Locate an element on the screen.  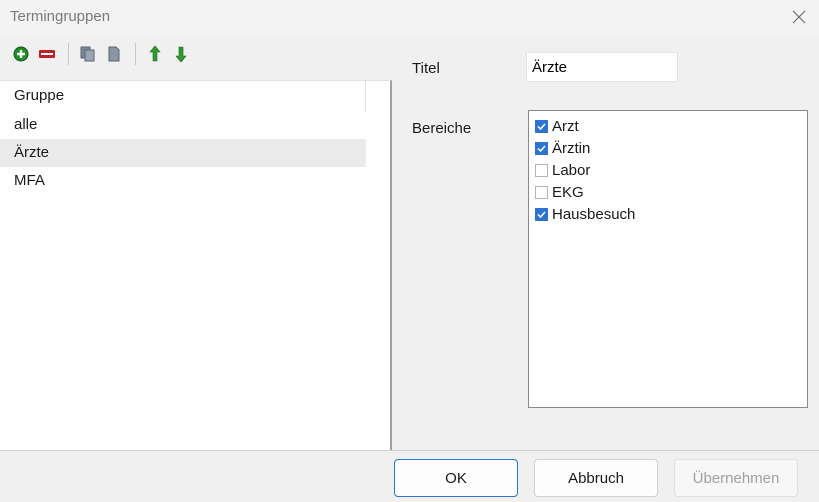
area-checkbox-labor: Labor is located at coordinates (562, 170).